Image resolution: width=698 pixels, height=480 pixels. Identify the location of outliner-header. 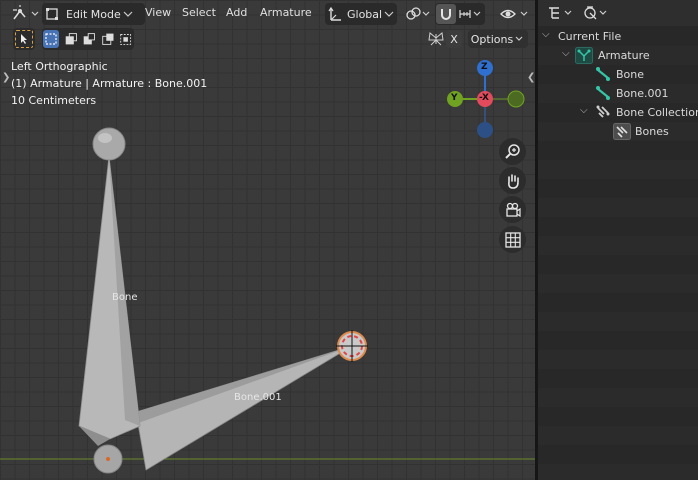
(618, 13).